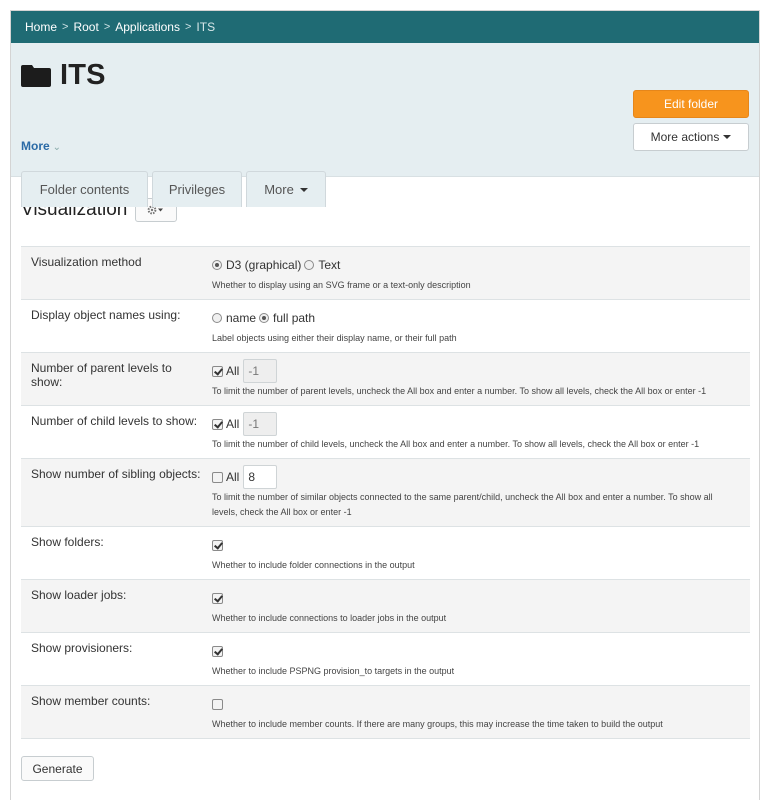 The width and height of the screenshot is (763, 800). I want to click on setting-label: Show number of sibling objects:, so click(116, 492).